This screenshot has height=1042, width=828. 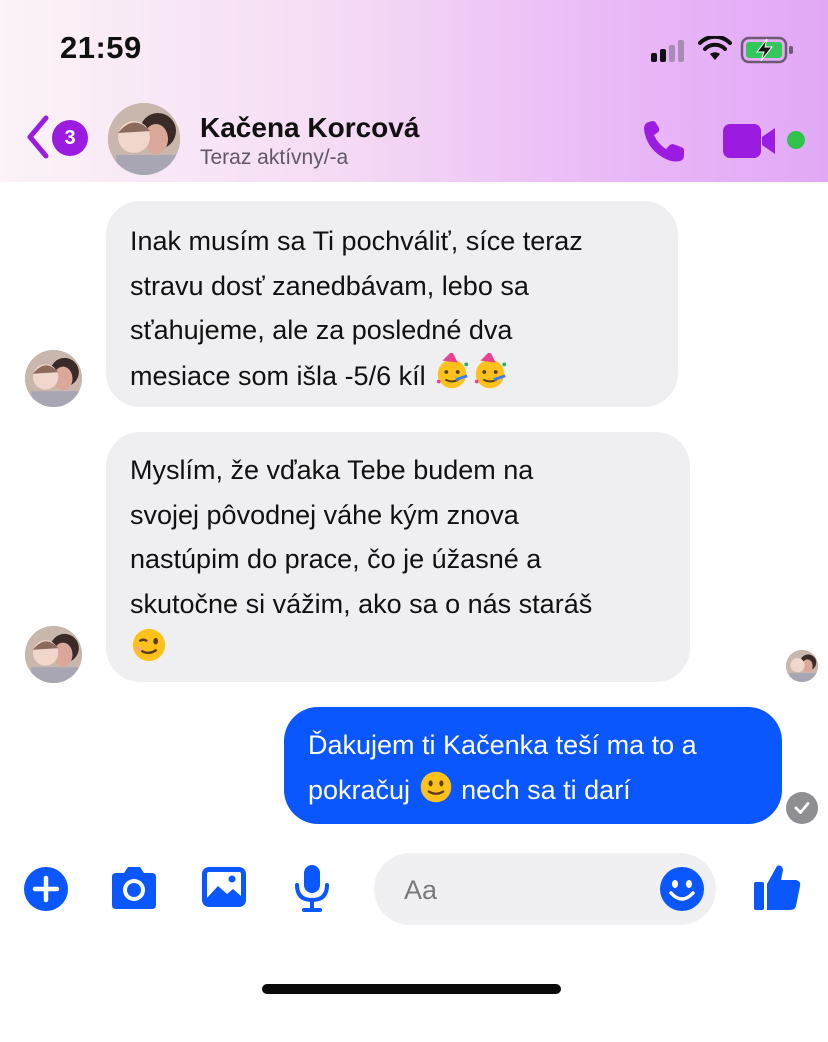 What do you see at coordinates (134, 888) in the screenshot?
I see `camera-icon` at bounding box center [134, 888].